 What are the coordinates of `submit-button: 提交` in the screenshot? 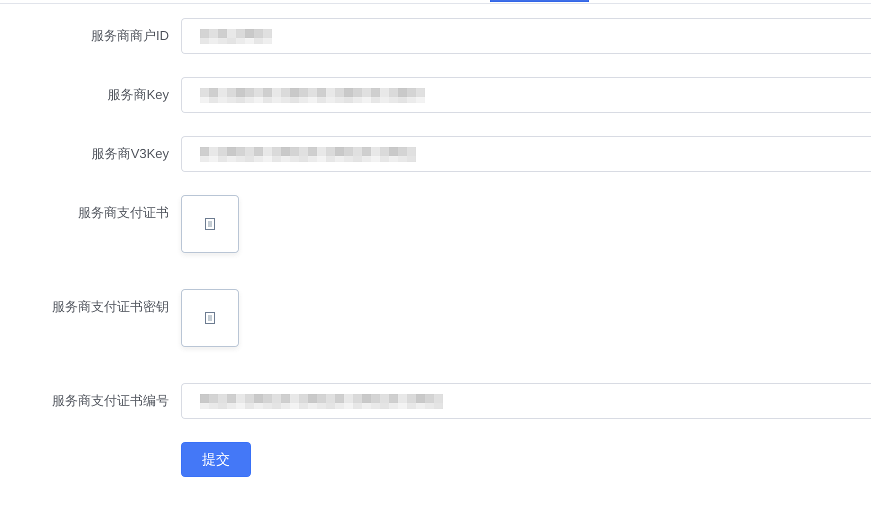 It's located at (216, 459).